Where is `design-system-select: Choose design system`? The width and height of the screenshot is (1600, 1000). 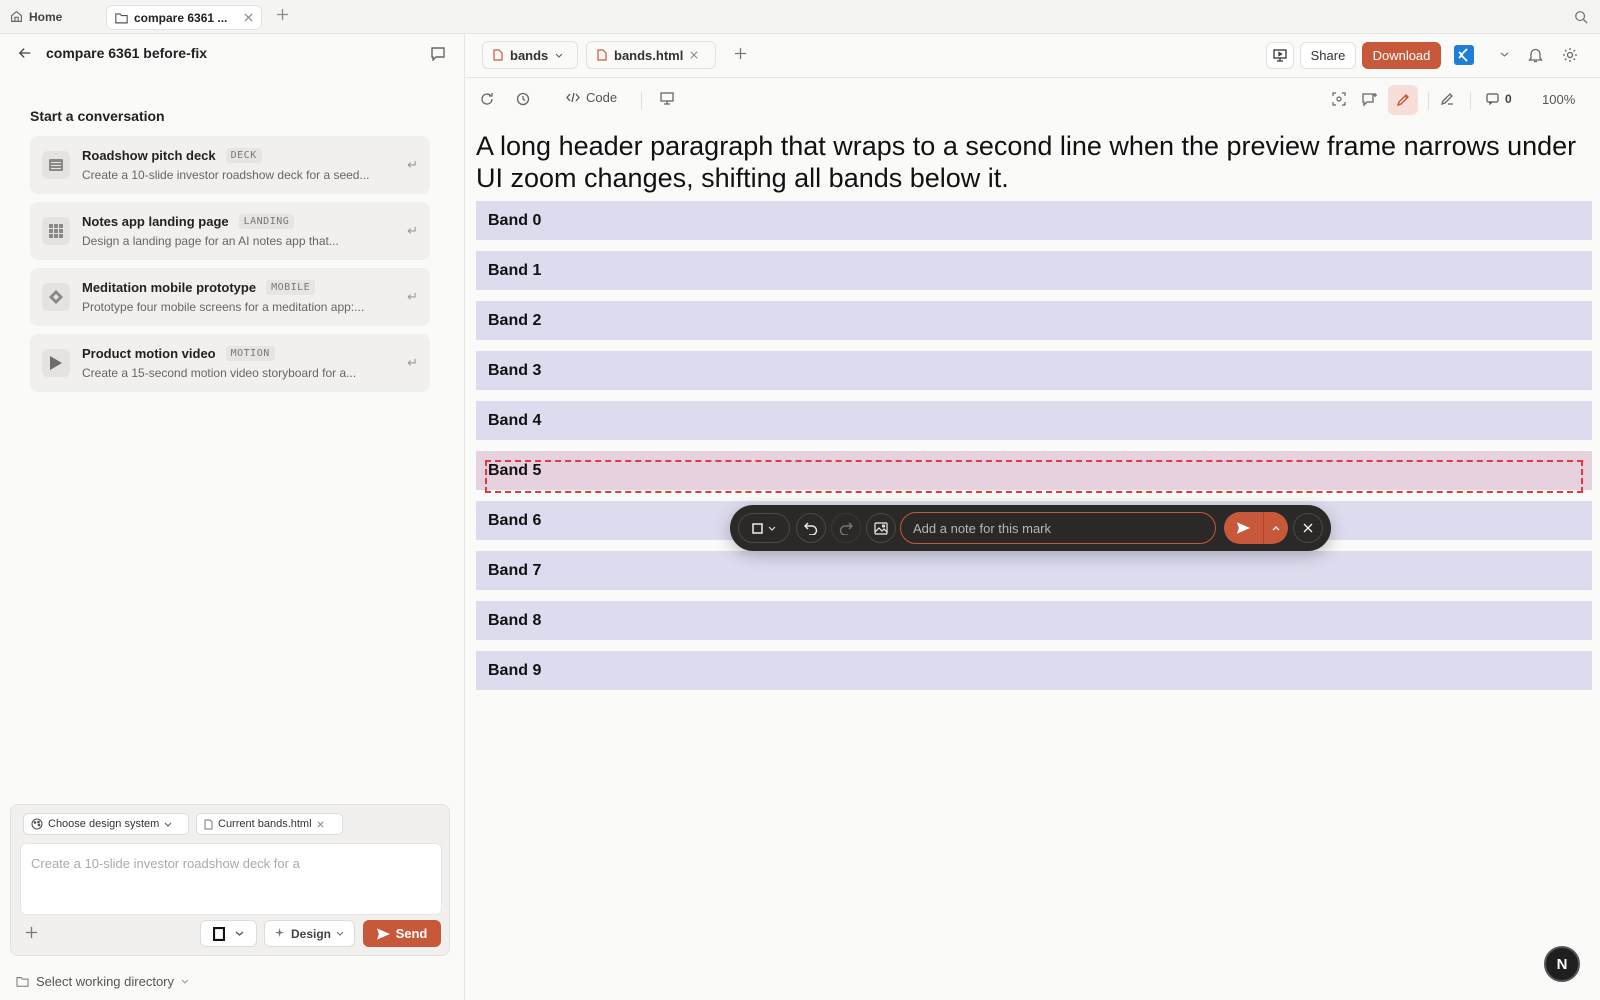
design-system-select: Choose design system is located at coordinates (106, 824).